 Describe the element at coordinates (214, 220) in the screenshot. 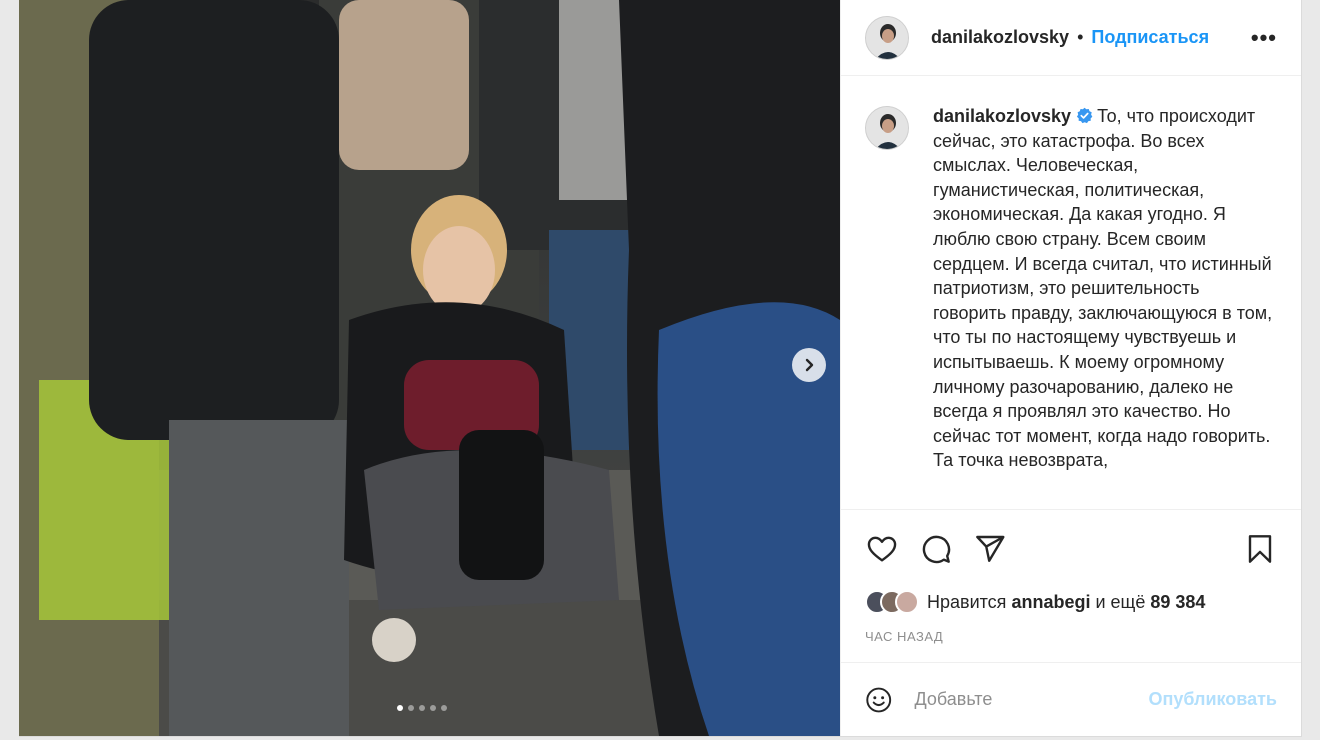

I see `man-black-jacket` at that location.